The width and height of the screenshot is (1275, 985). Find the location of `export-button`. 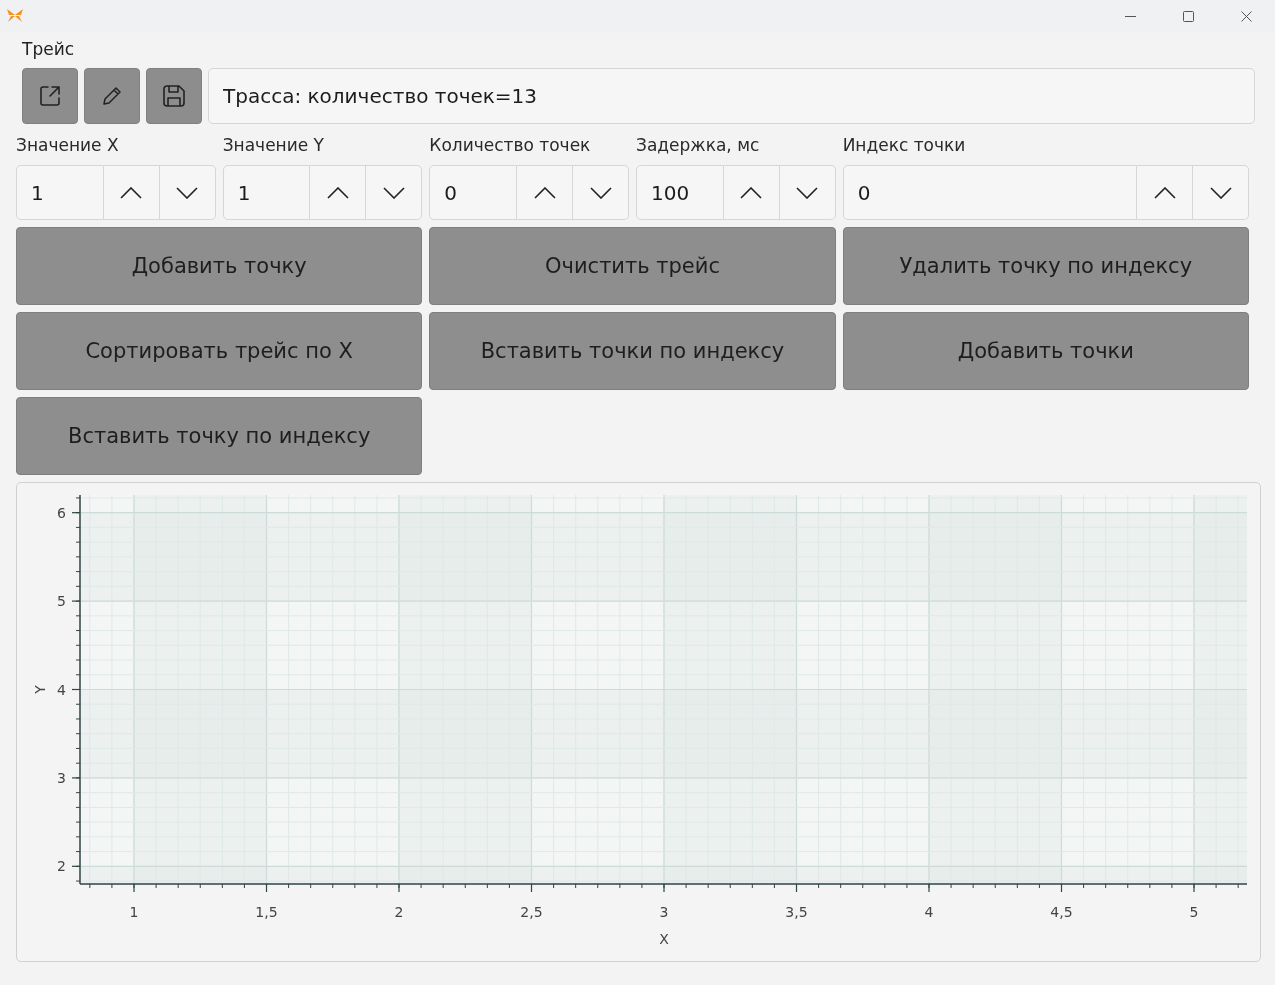

export-button is located at coordinates (50, 96).